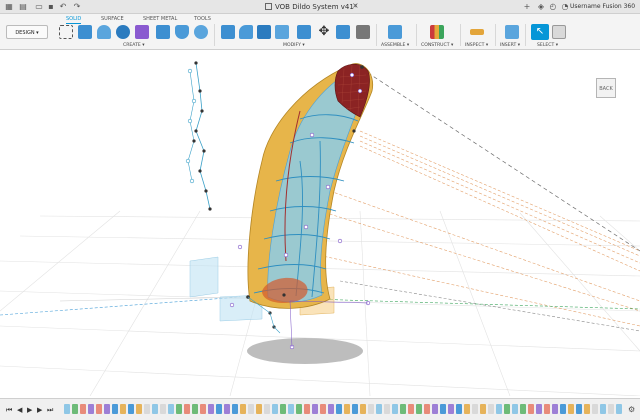 This screenshot has height=420, width=640. Describe the element at coordinates (512, 32) in the screenshot. I see `insert-image-icon` at that location.